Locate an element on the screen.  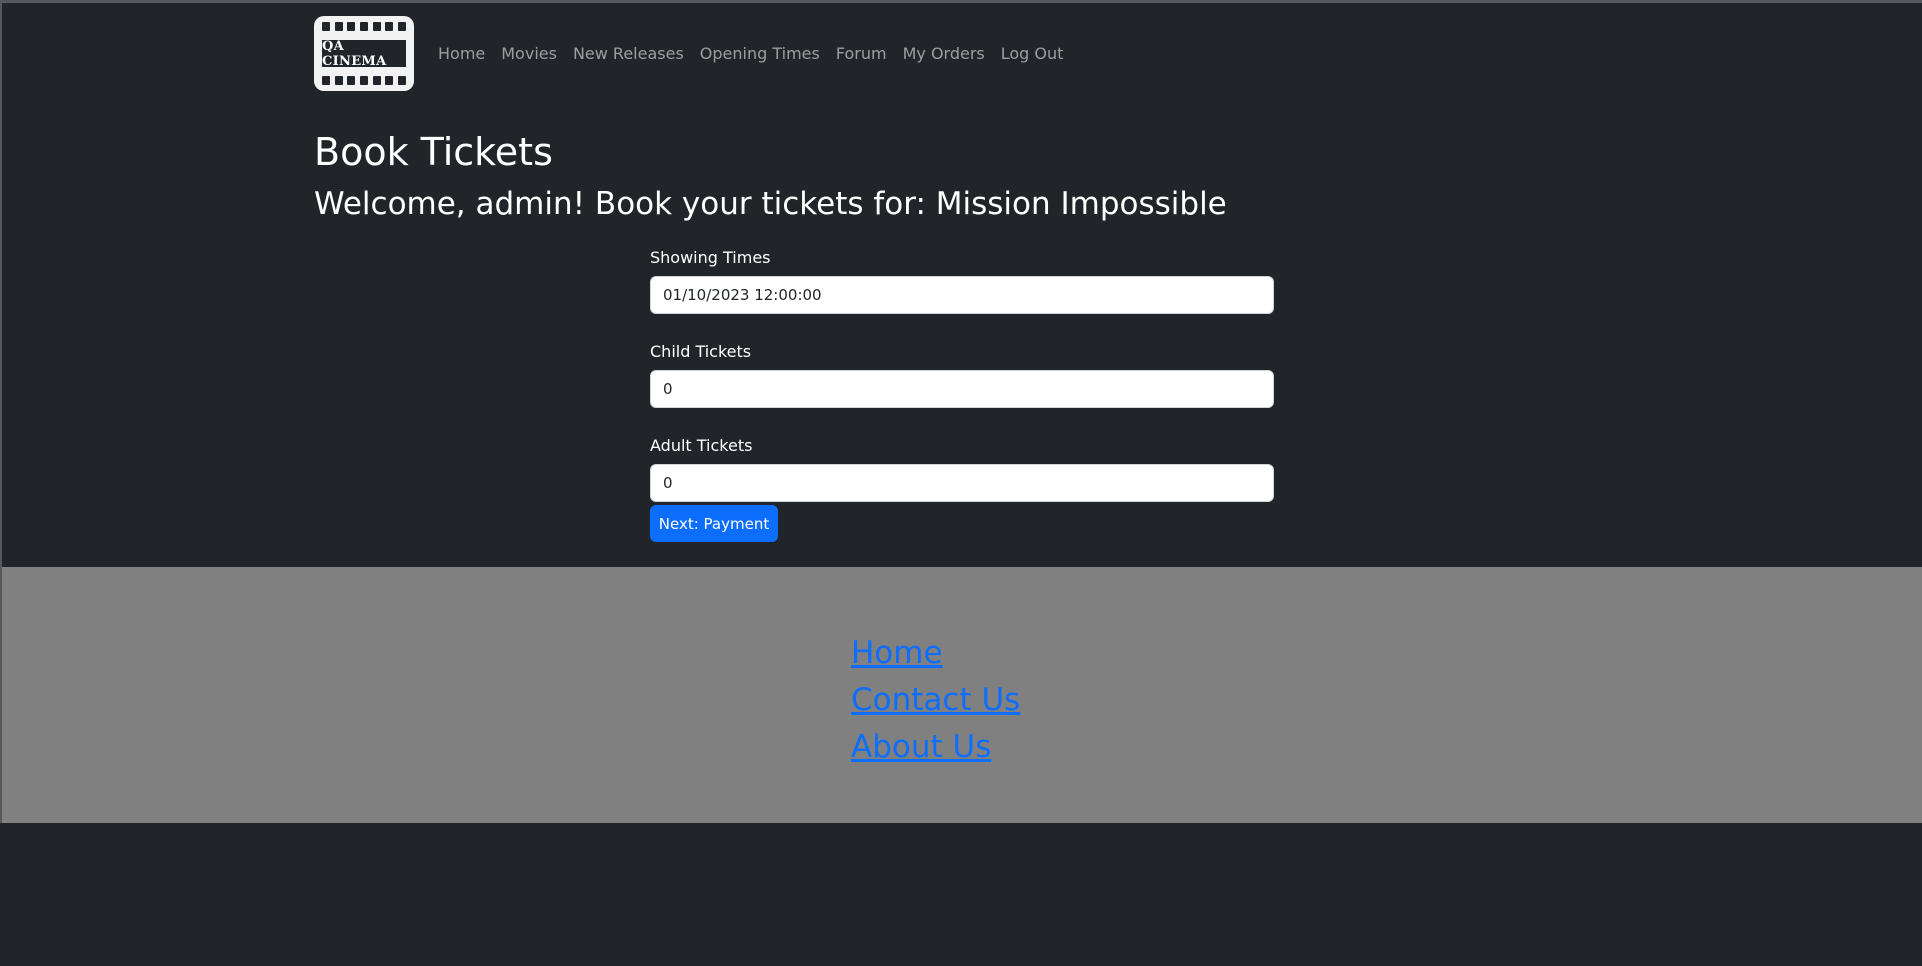
showing-times-select: 01/10/2023 12:00:00 is located at coordinates (962, 295).